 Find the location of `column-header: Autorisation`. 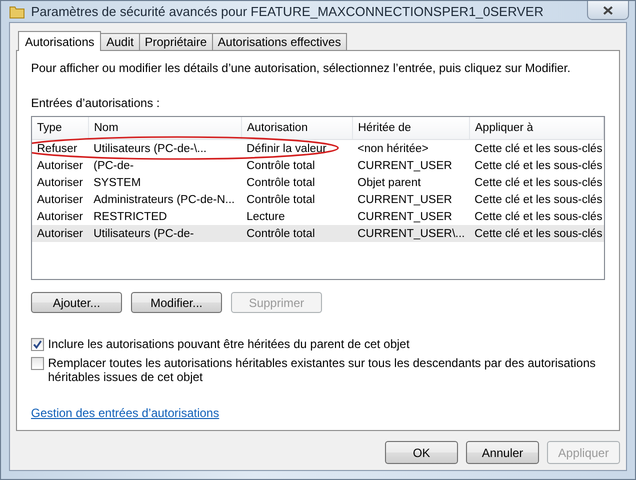

column-header: Autorisation is located at coordinates (297, 128).